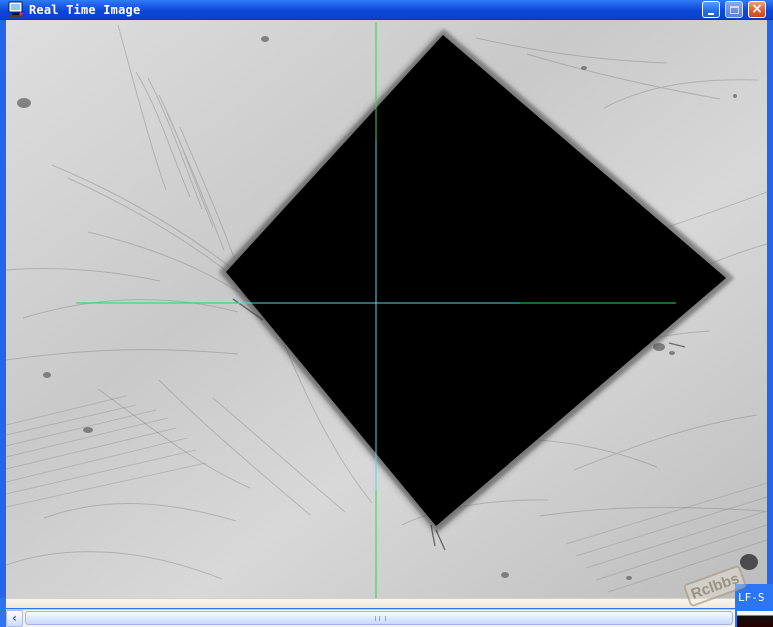  What do you see at coordinates (386, 10) in the screenshot?
I see `title-bar: Real Time Image ×` at bounding box center [386, 10].